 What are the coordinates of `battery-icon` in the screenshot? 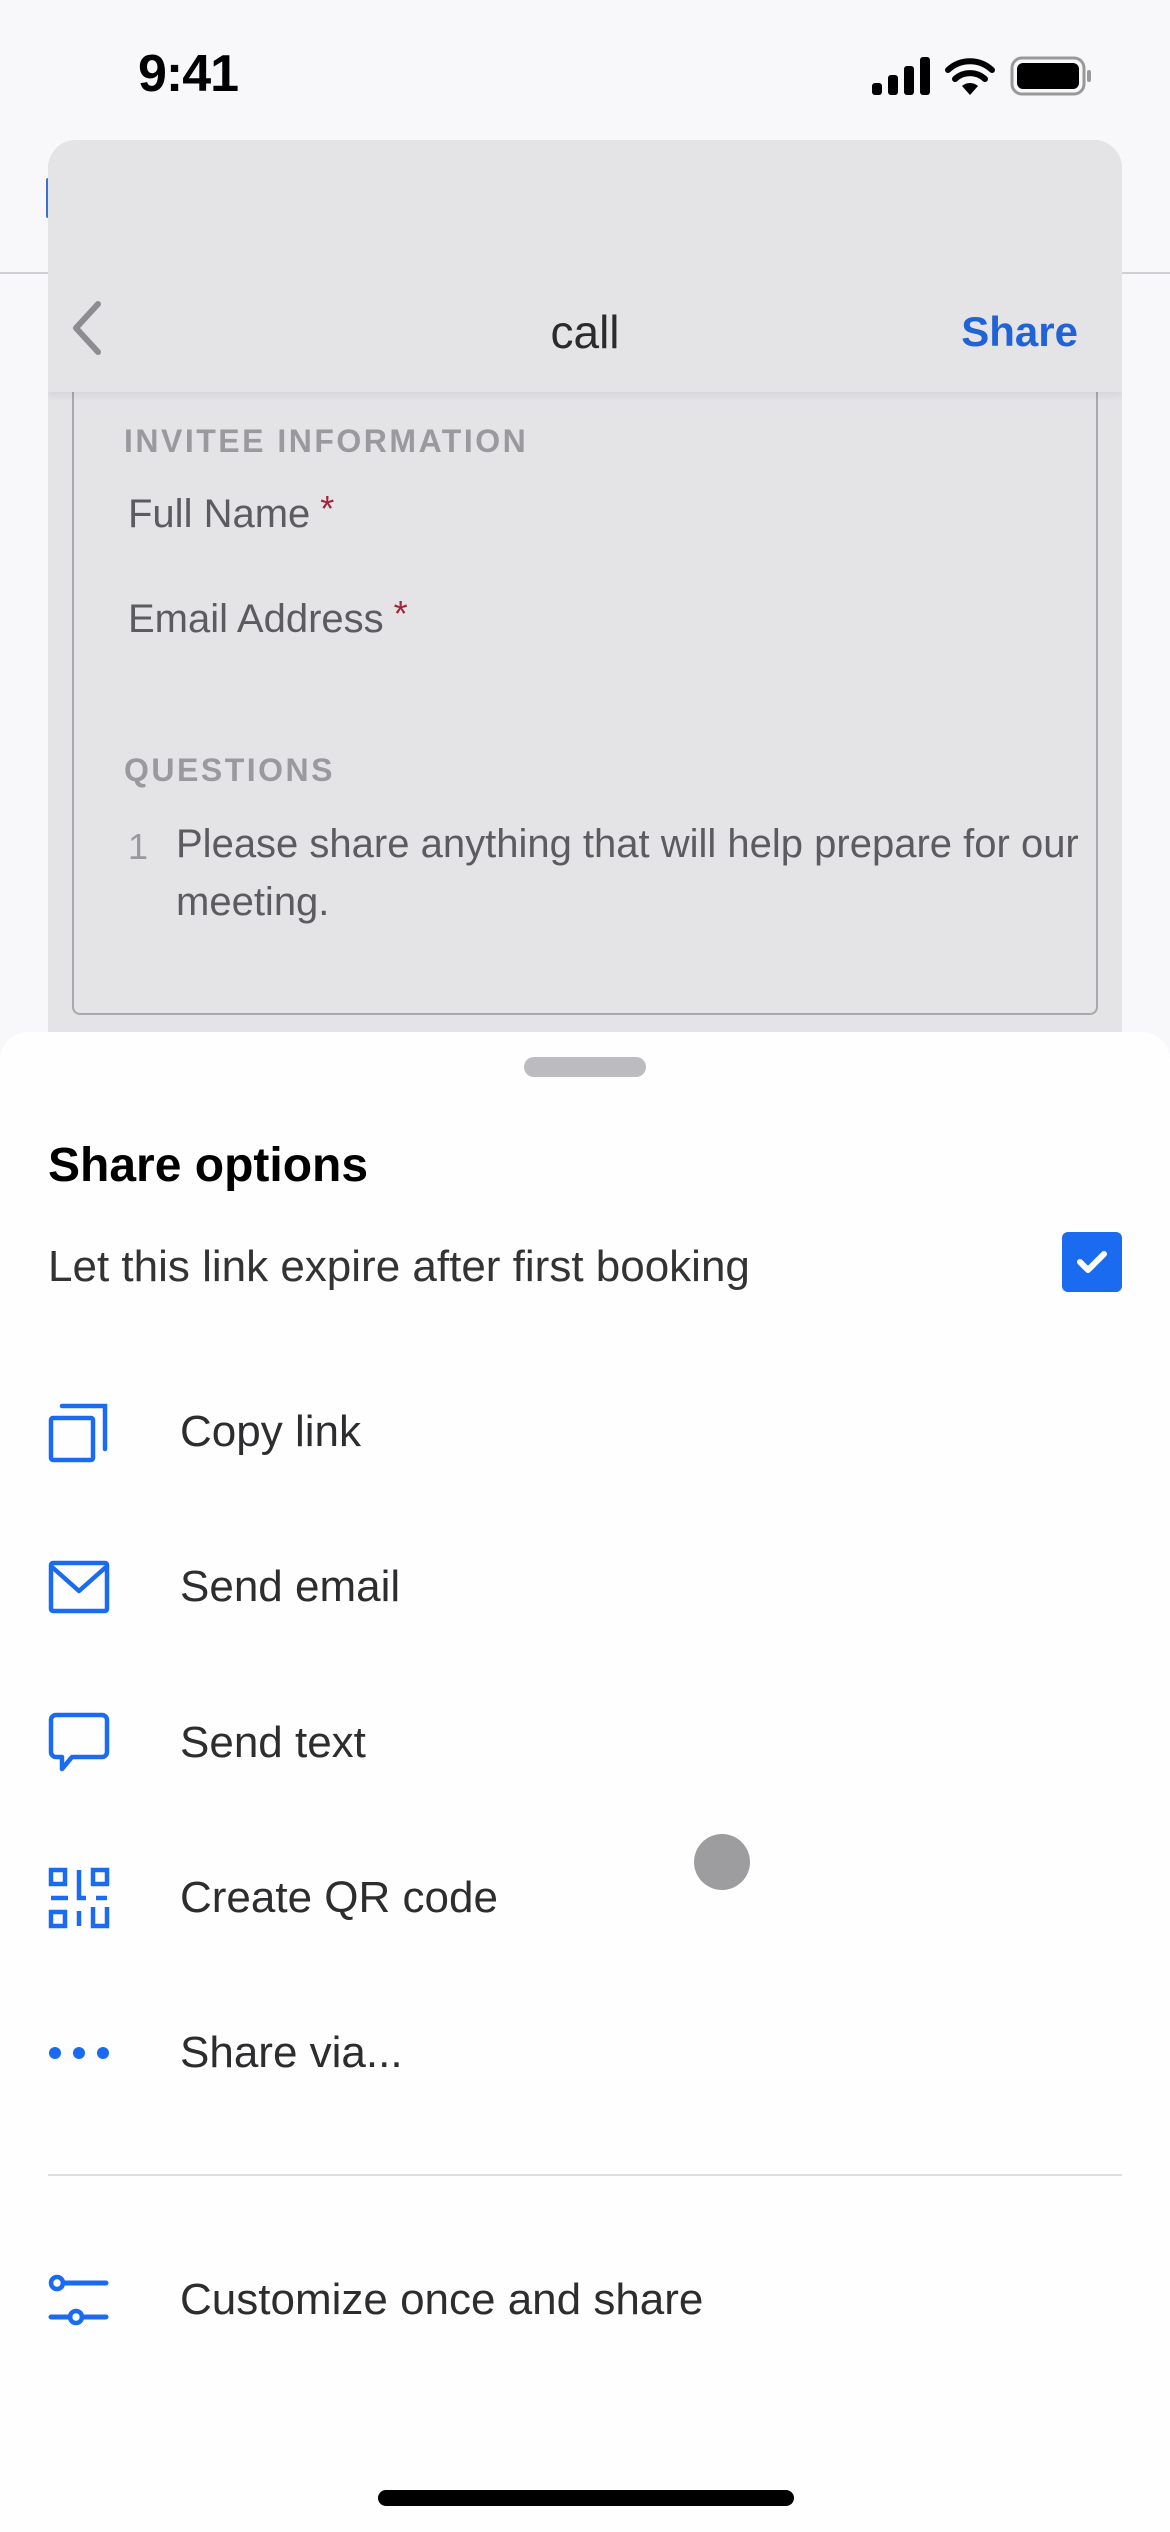 It's located at (1050, 76).